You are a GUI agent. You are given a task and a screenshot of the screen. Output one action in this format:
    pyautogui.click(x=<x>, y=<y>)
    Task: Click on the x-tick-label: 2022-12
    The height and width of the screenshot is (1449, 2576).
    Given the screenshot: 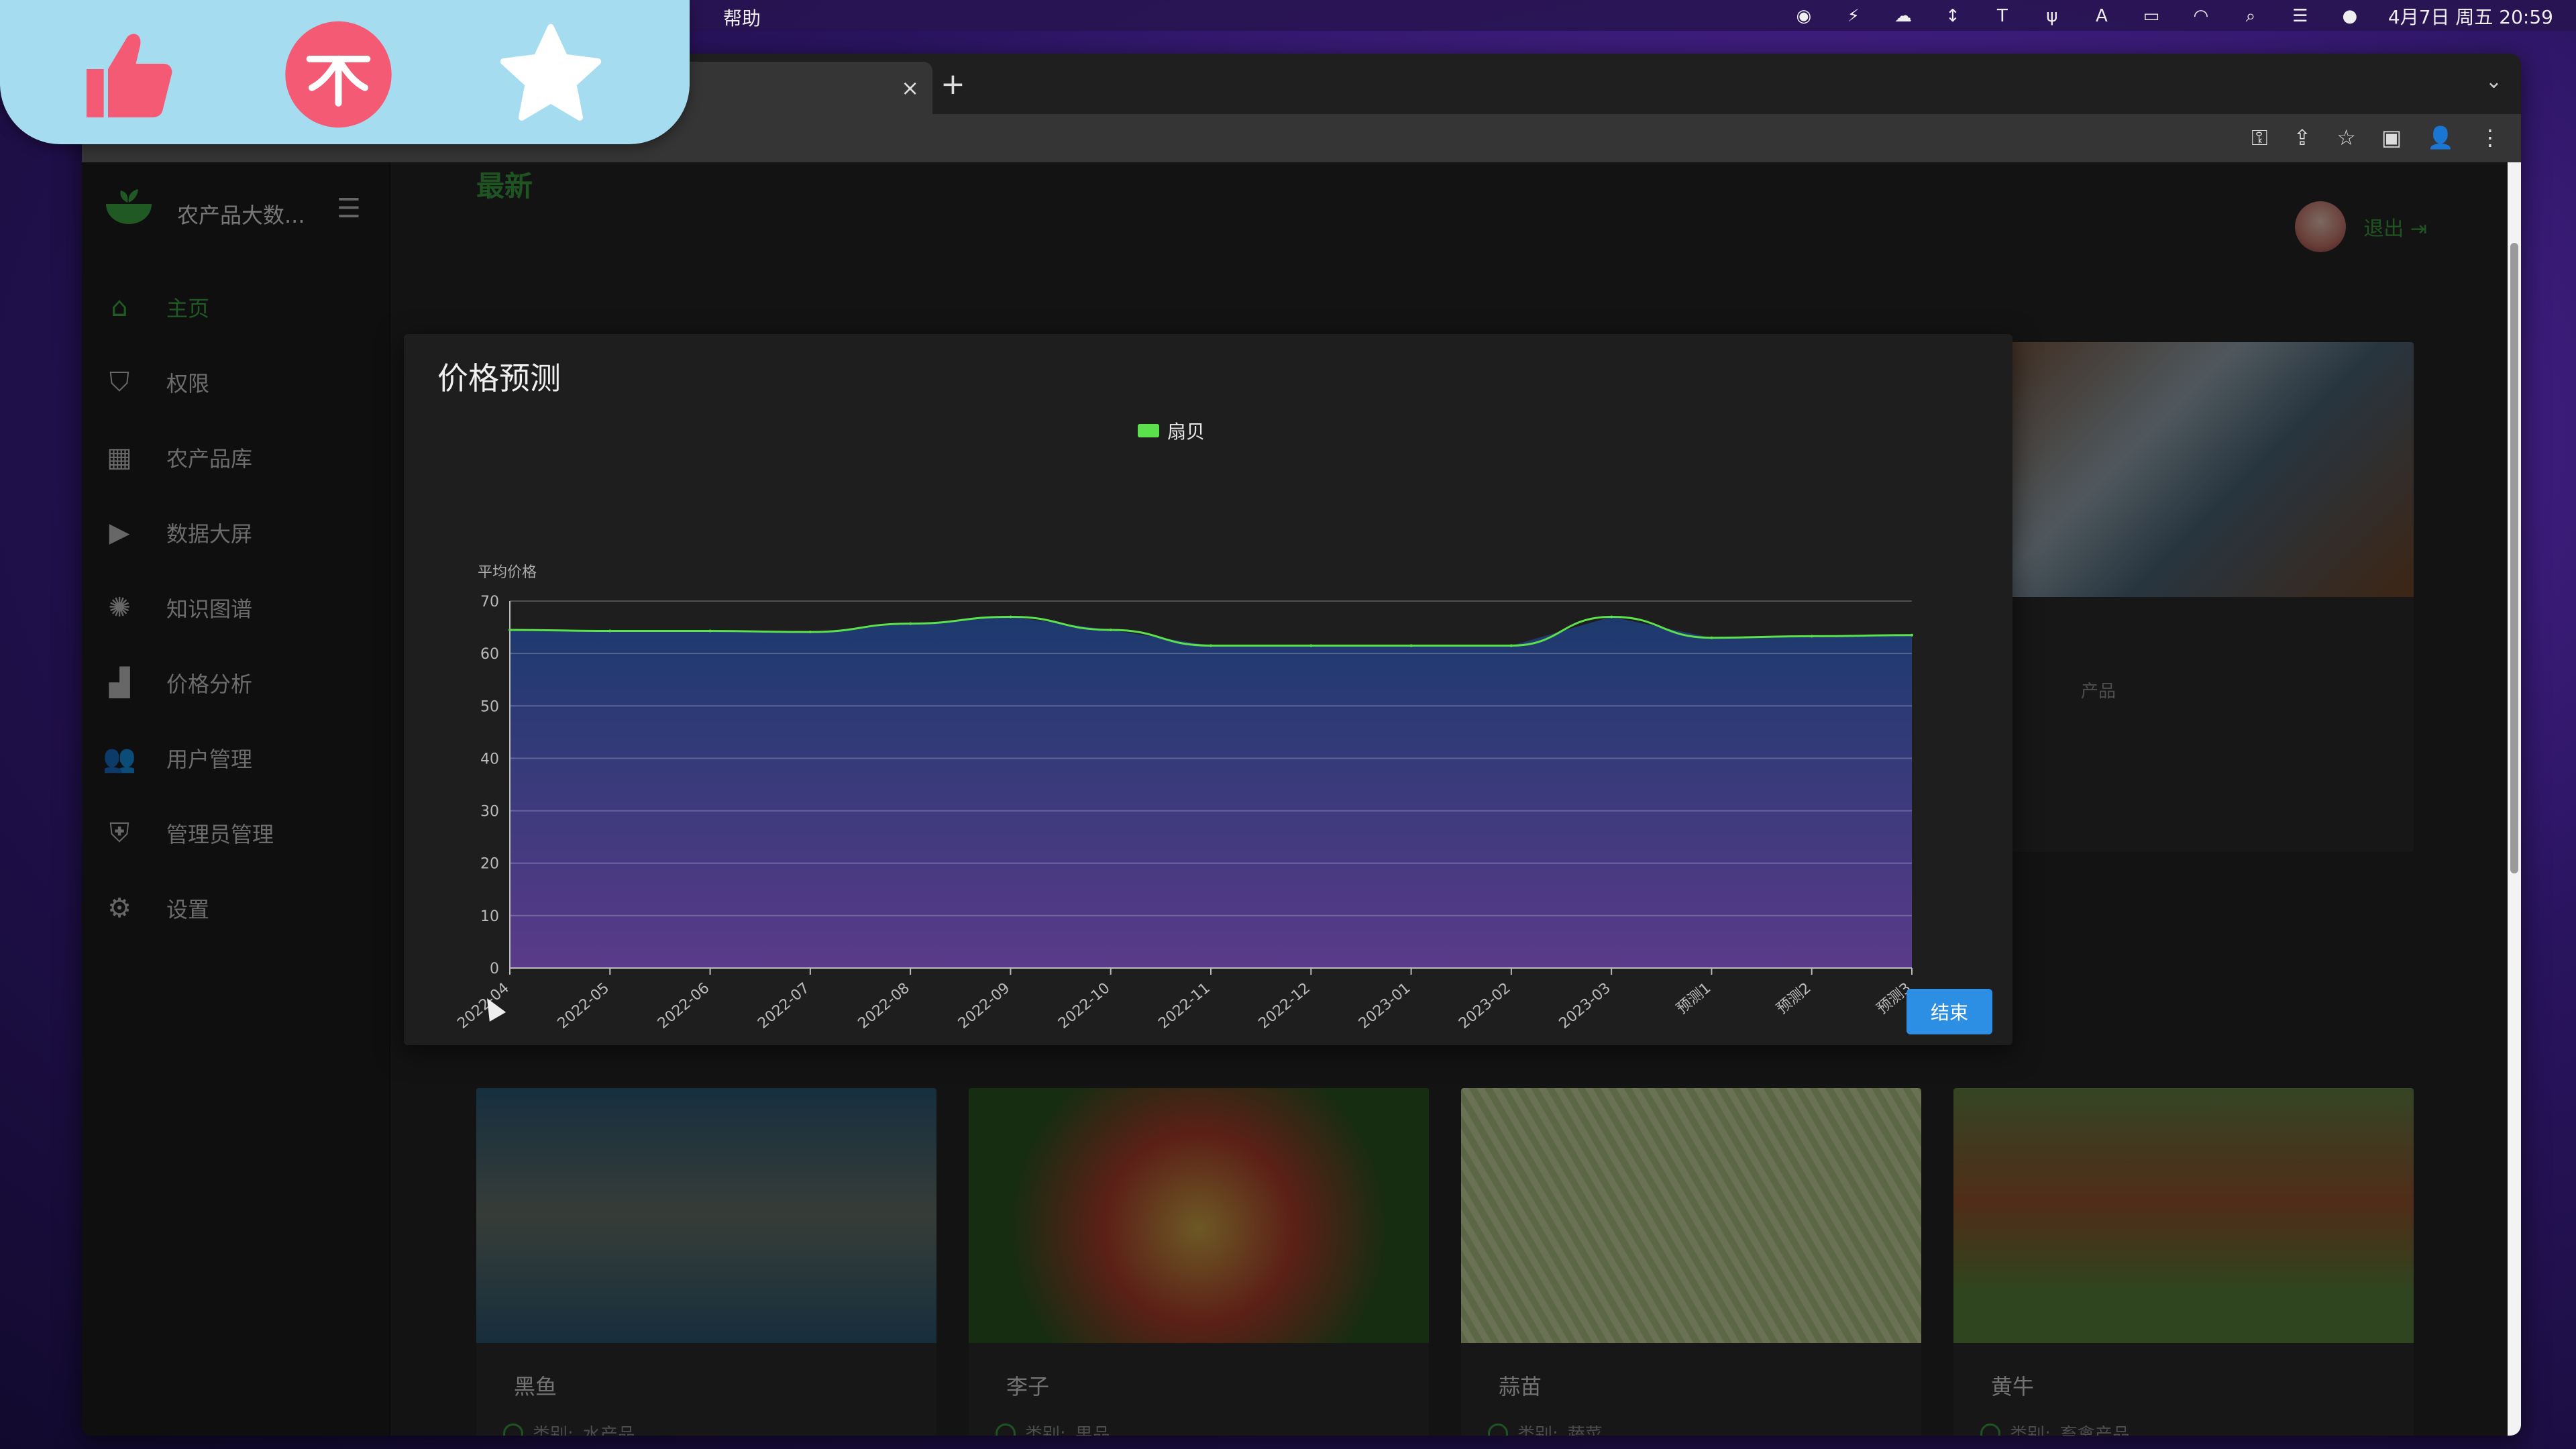 What is the action you would take?
    pyautogui.click(x=1284, y=1005)
    